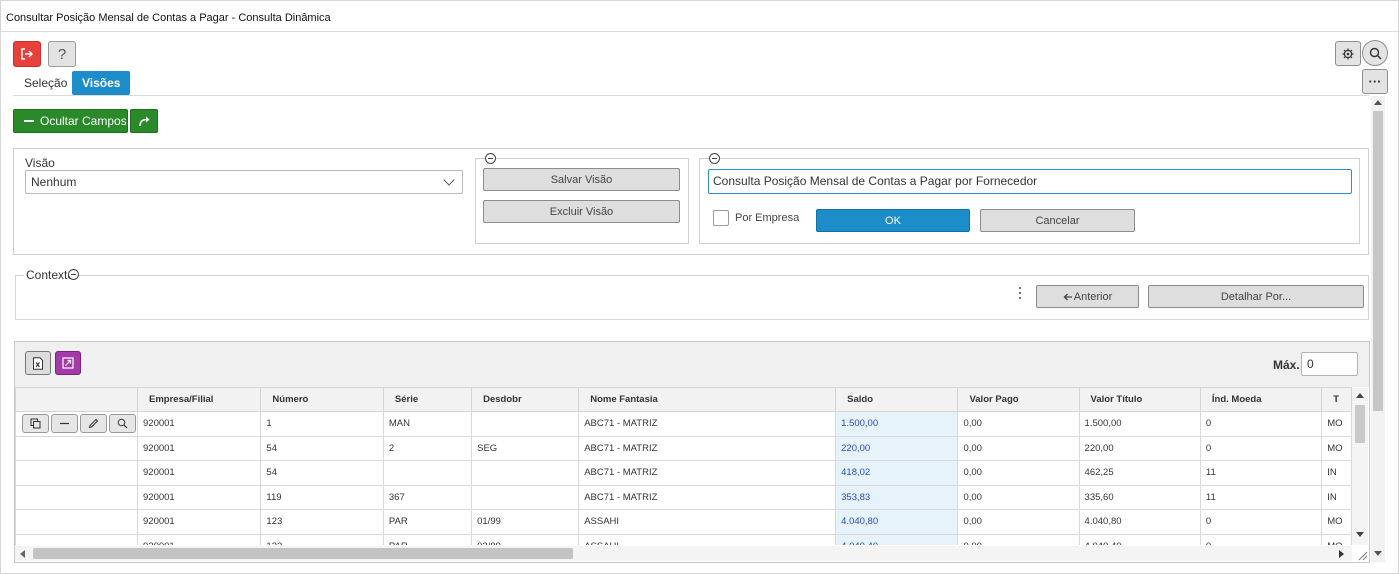 This screenshot has width=1399, height=574. Describe the element at coordinates (244, 182) in the screenshot. I see `view-select: Nenhum` at that location.